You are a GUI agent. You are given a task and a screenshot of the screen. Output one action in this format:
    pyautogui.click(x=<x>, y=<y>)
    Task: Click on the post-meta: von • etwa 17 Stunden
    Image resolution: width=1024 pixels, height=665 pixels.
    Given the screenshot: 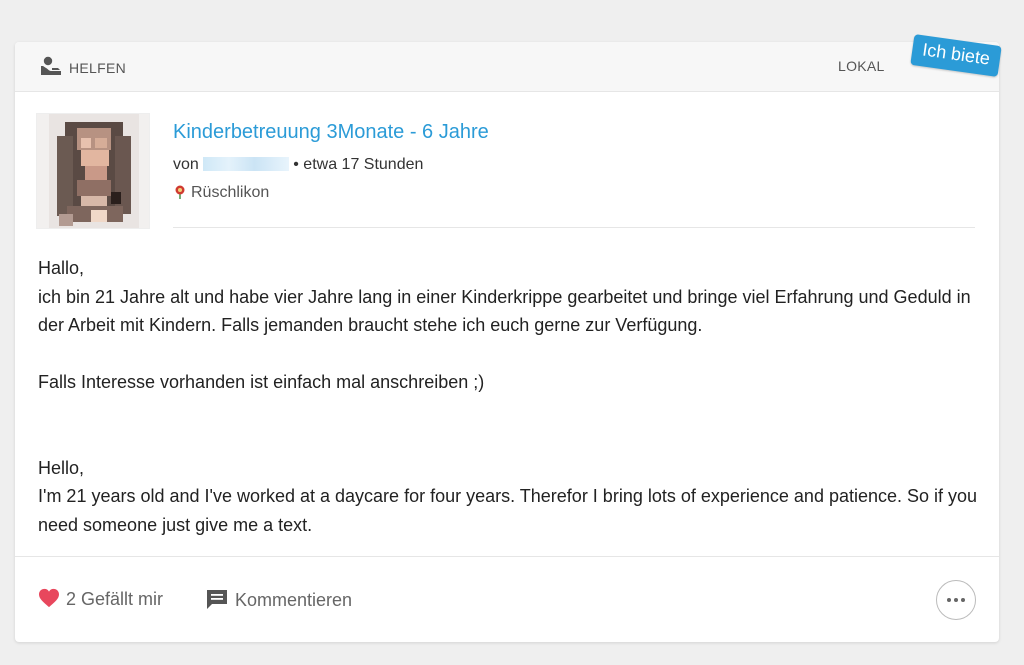 What is the action you would take?
    pyautogui.click(x=298, y=165)
    